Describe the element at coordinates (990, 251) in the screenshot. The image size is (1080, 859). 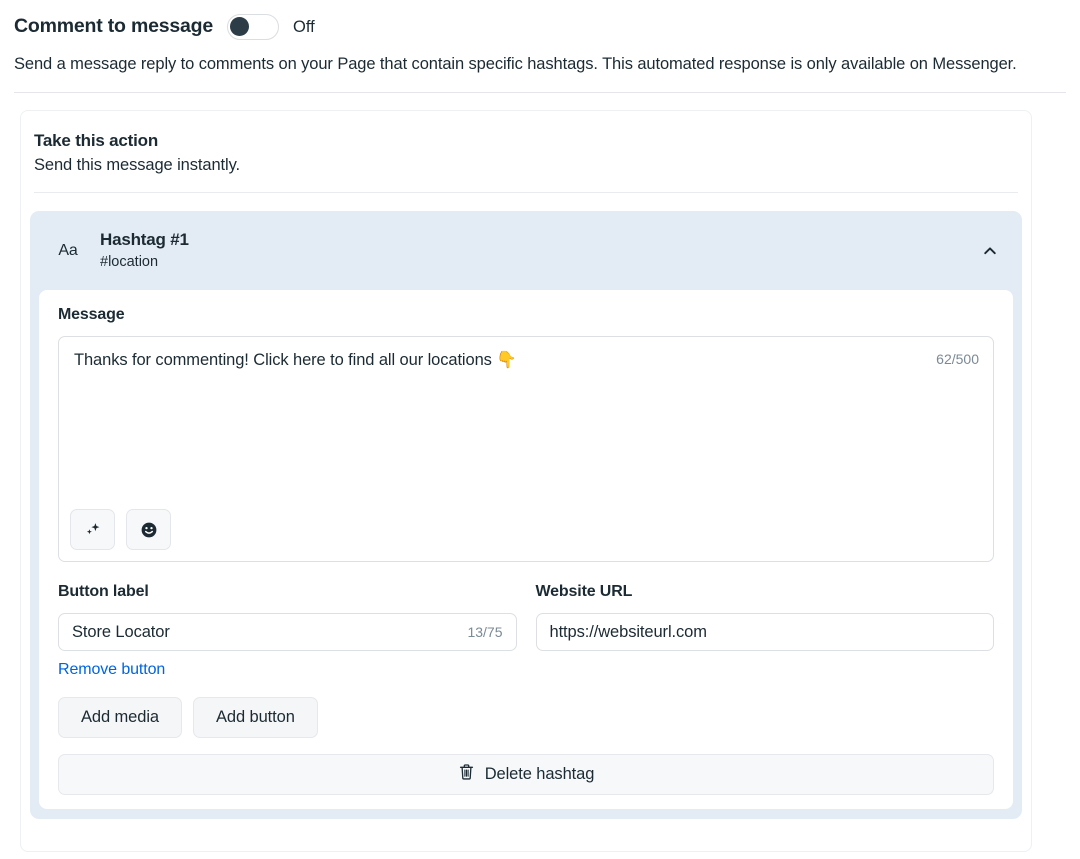
I see `chevron-up-icon` at that location.